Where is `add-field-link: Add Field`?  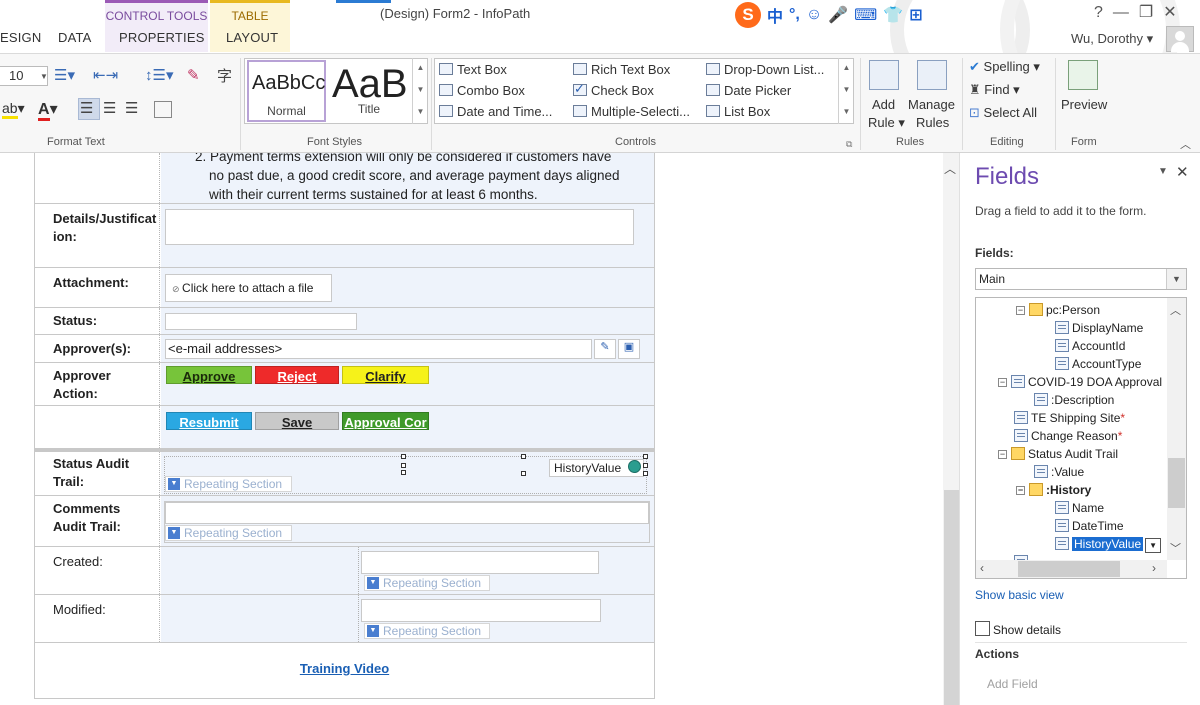
add-field-link: Add Field is located at coordinates (1012, 684).